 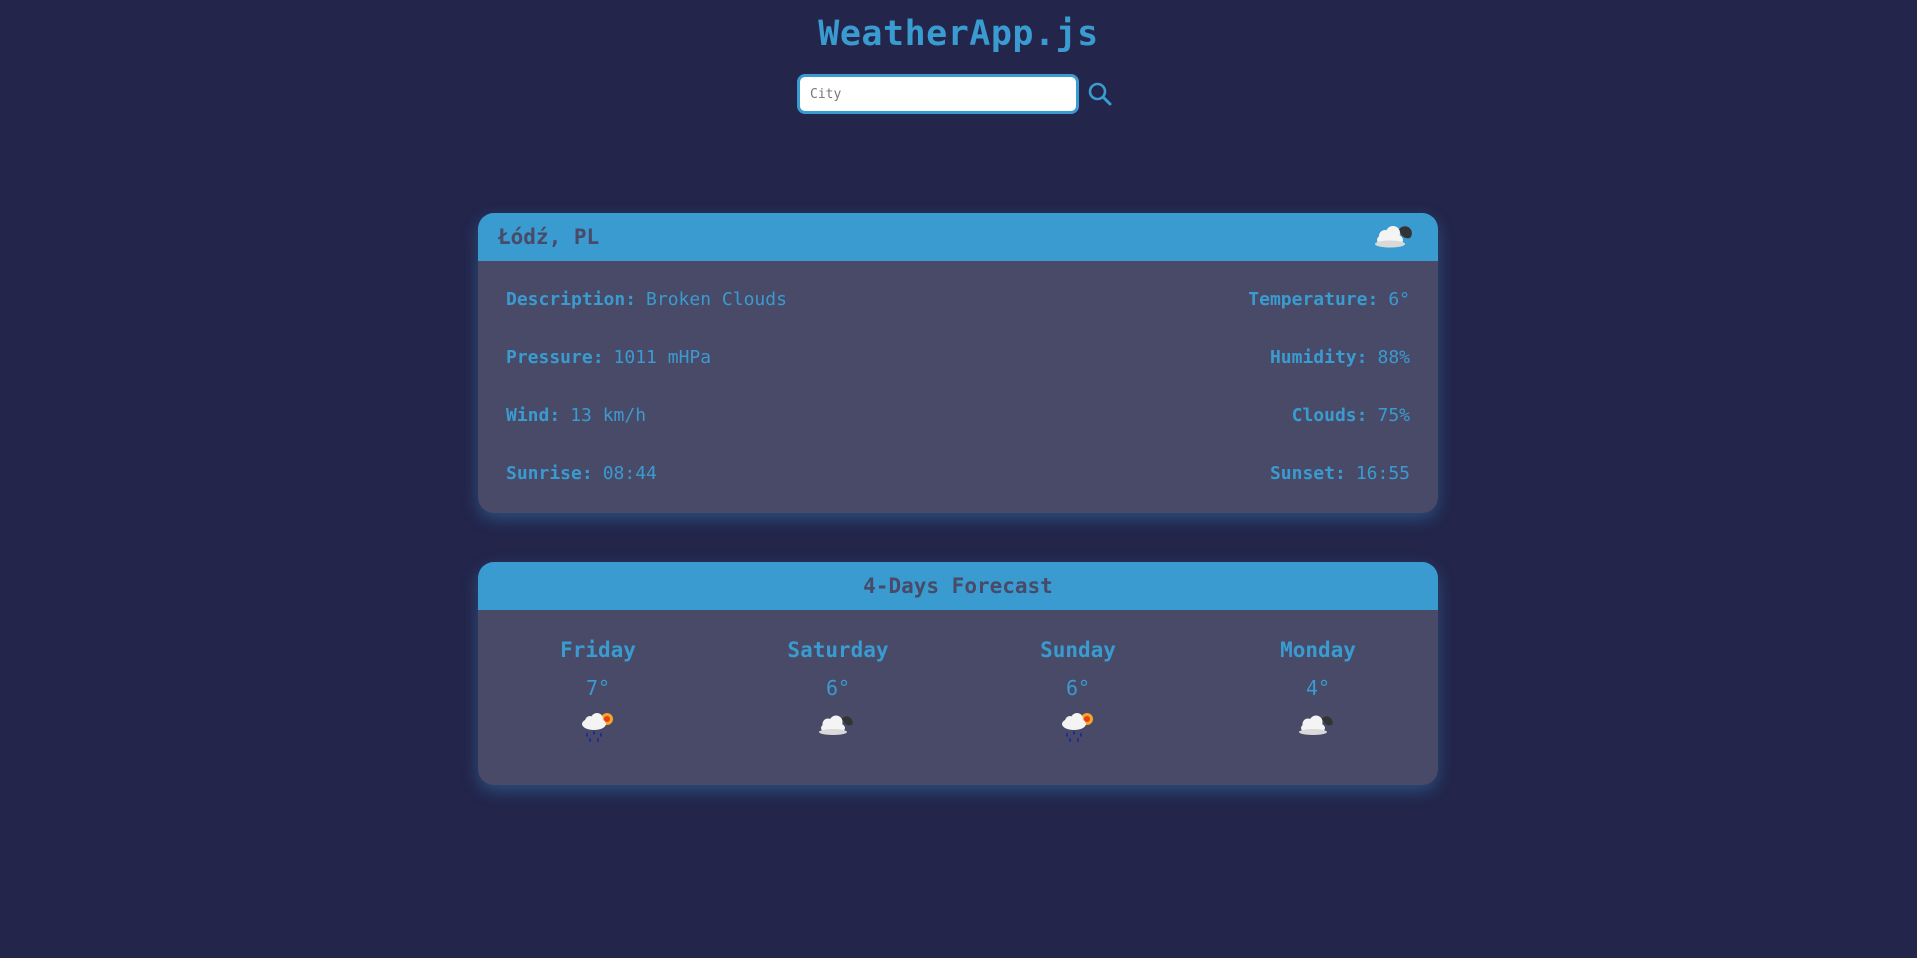 I want to click on forecast-day-friday: Friday 7°, so click(x=598, y=694).